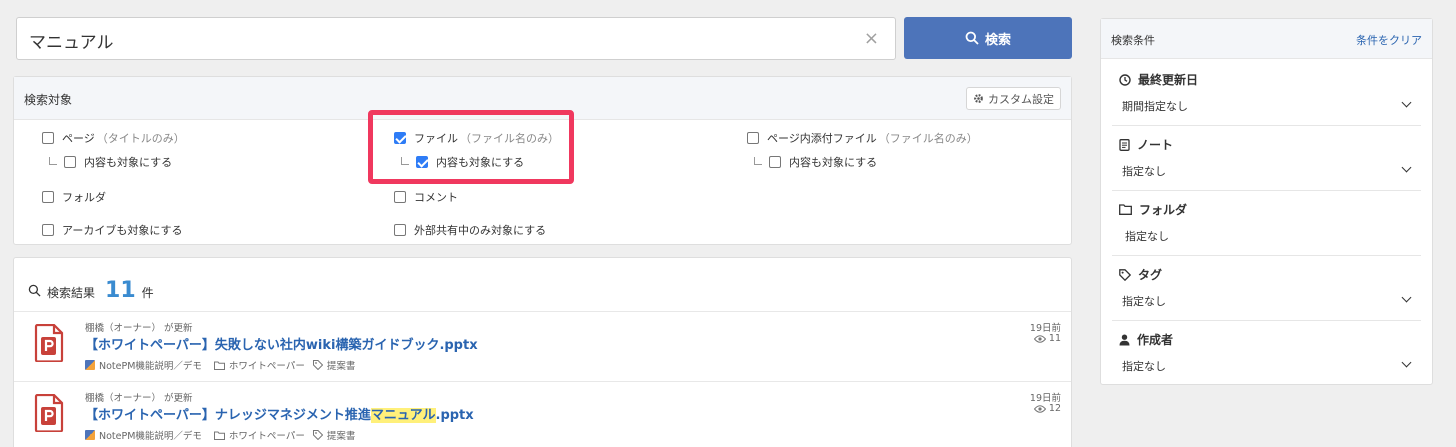 The image size is (1456, 447). I want to click on checkbox-page-attachment-content-box, so click(775, 162).